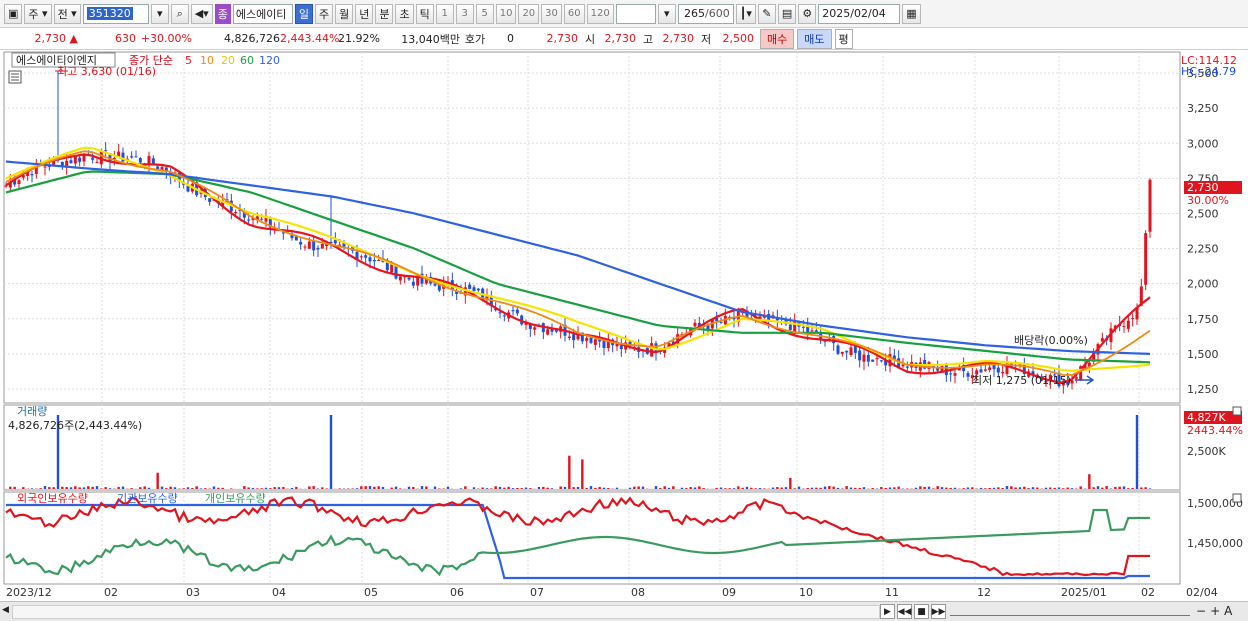 This screenshot has width=1248, height=621. I want to click on layout-icon: ▣, so click(13, 13).